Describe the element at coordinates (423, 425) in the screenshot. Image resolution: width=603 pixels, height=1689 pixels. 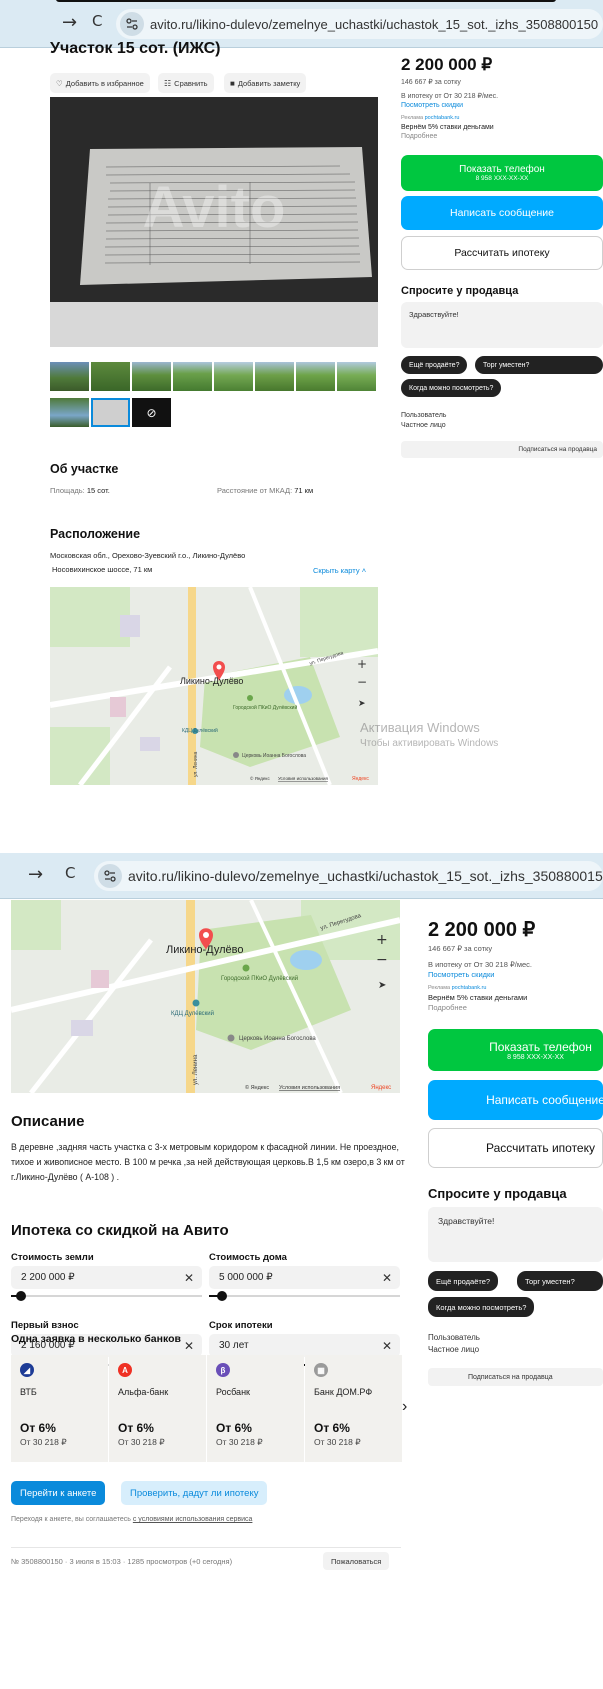
I see `seller-type: Частное лицо` at that location.